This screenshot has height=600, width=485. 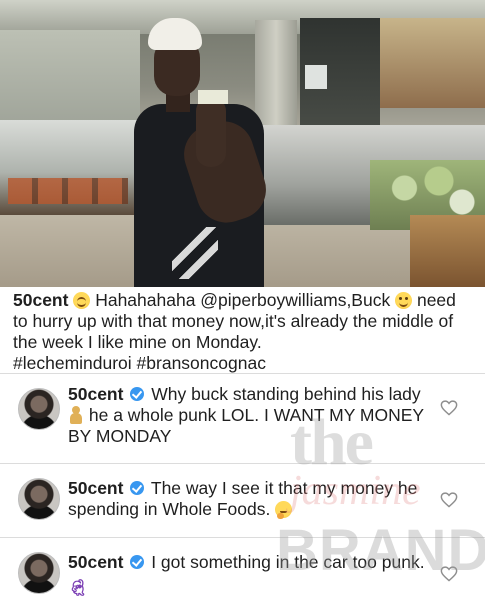 What do you see at coordinates (195, 253) in the screenshot?
I see `shirt-print` at bounding box center [195, 253].